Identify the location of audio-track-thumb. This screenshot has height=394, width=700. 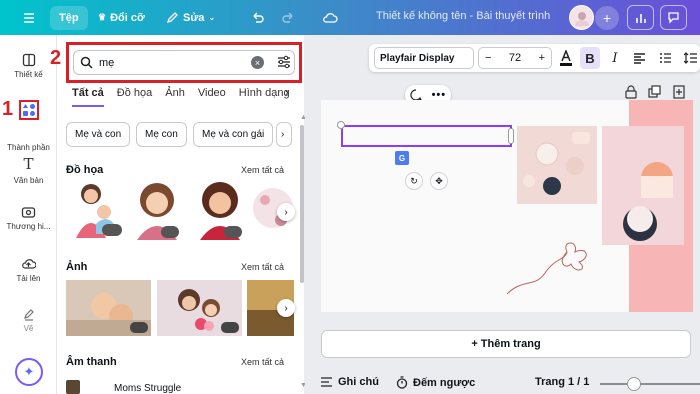
(73, 387).